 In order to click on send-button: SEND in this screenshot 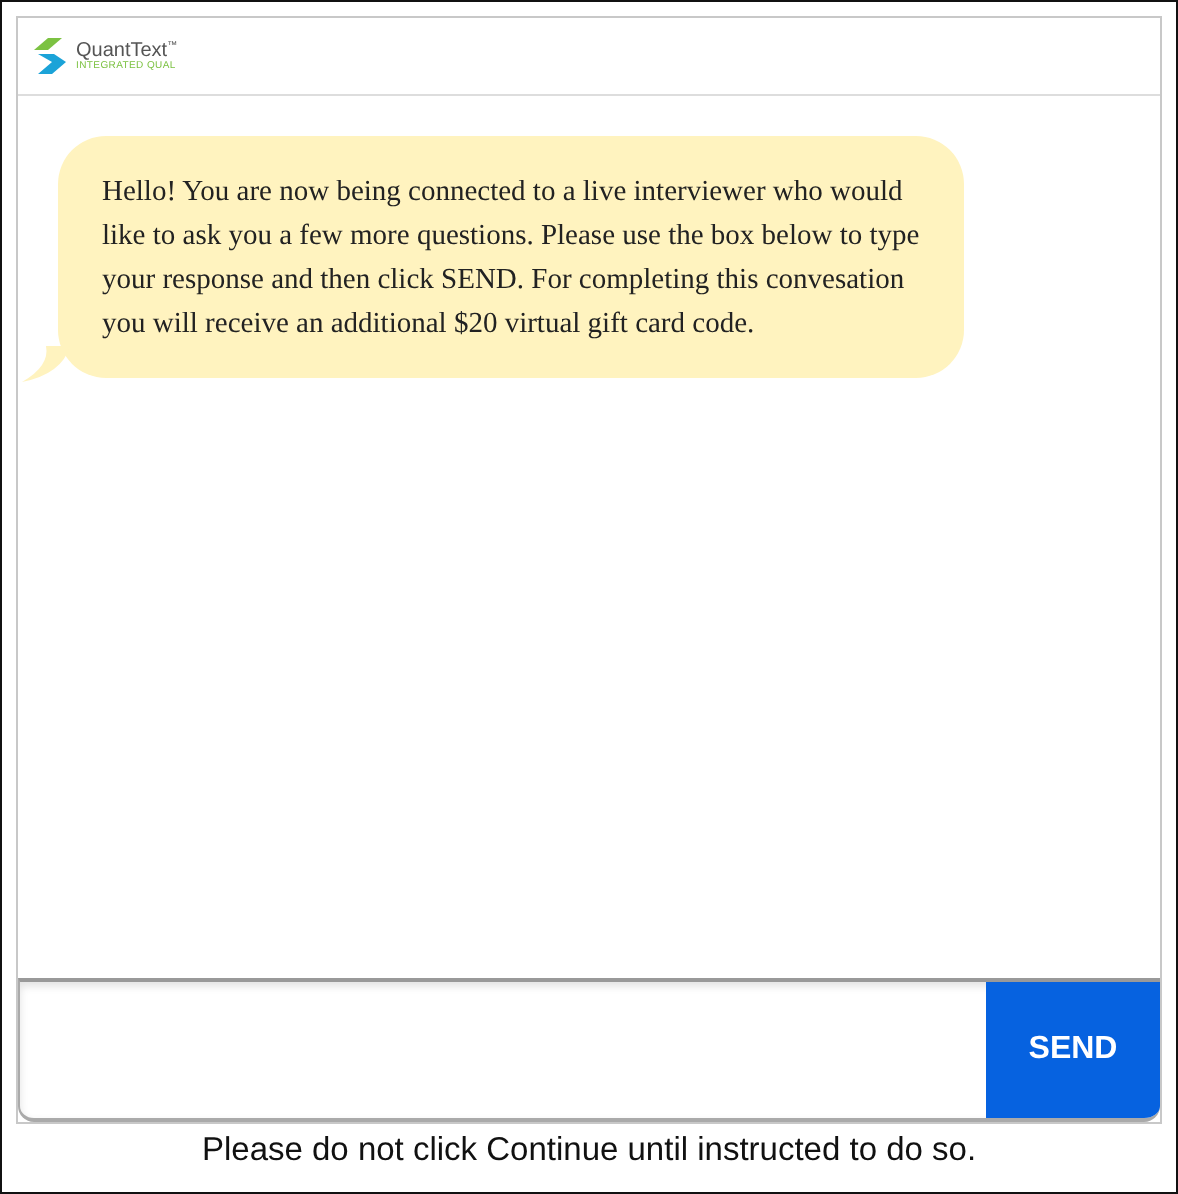, I will do `click(1073, 1050)`.